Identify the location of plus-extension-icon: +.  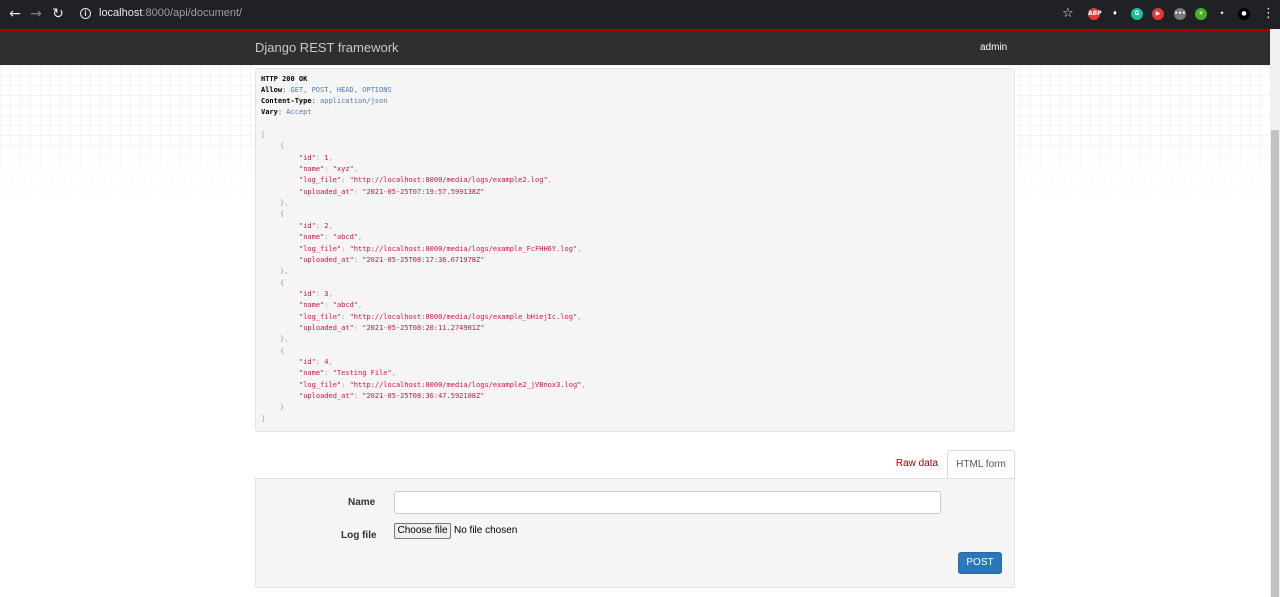
(1201, 14).